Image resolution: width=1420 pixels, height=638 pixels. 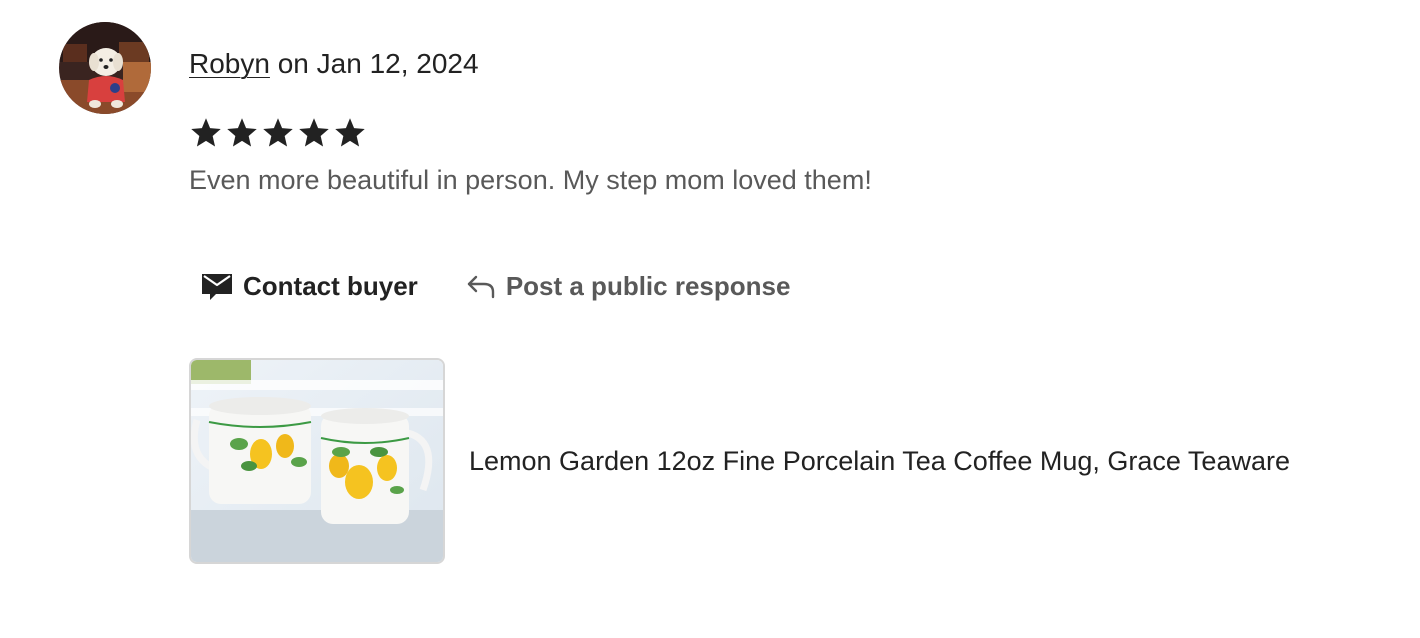 I want to click on envelope-icon, so click(x=217, y=287).